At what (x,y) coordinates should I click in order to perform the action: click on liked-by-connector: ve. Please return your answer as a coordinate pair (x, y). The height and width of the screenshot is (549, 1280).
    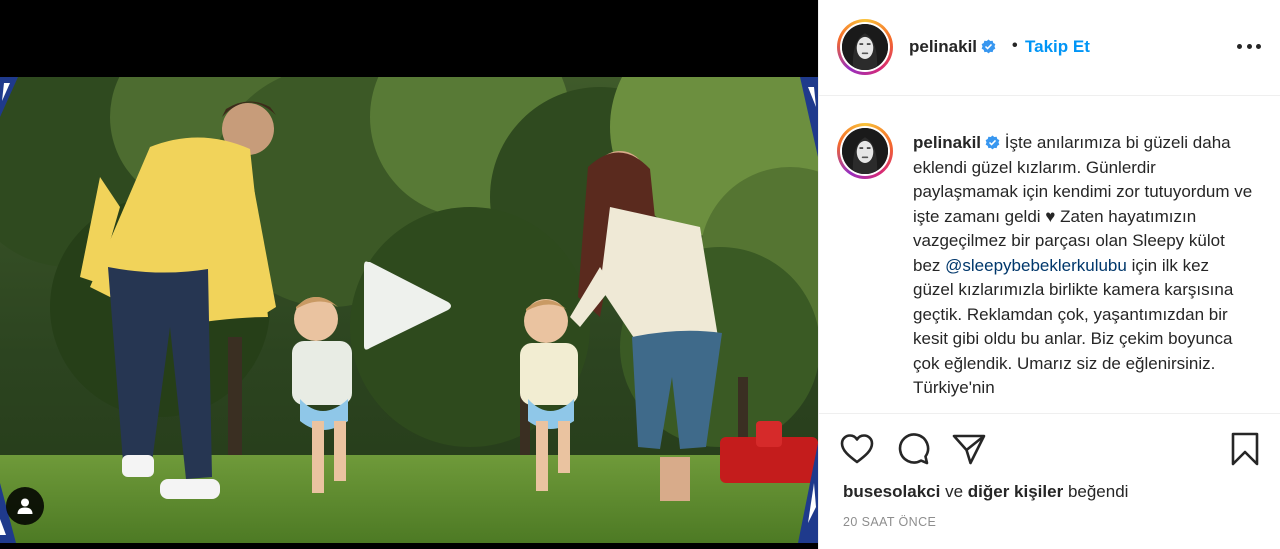
    Looking at the image, I should click on (954, 491).